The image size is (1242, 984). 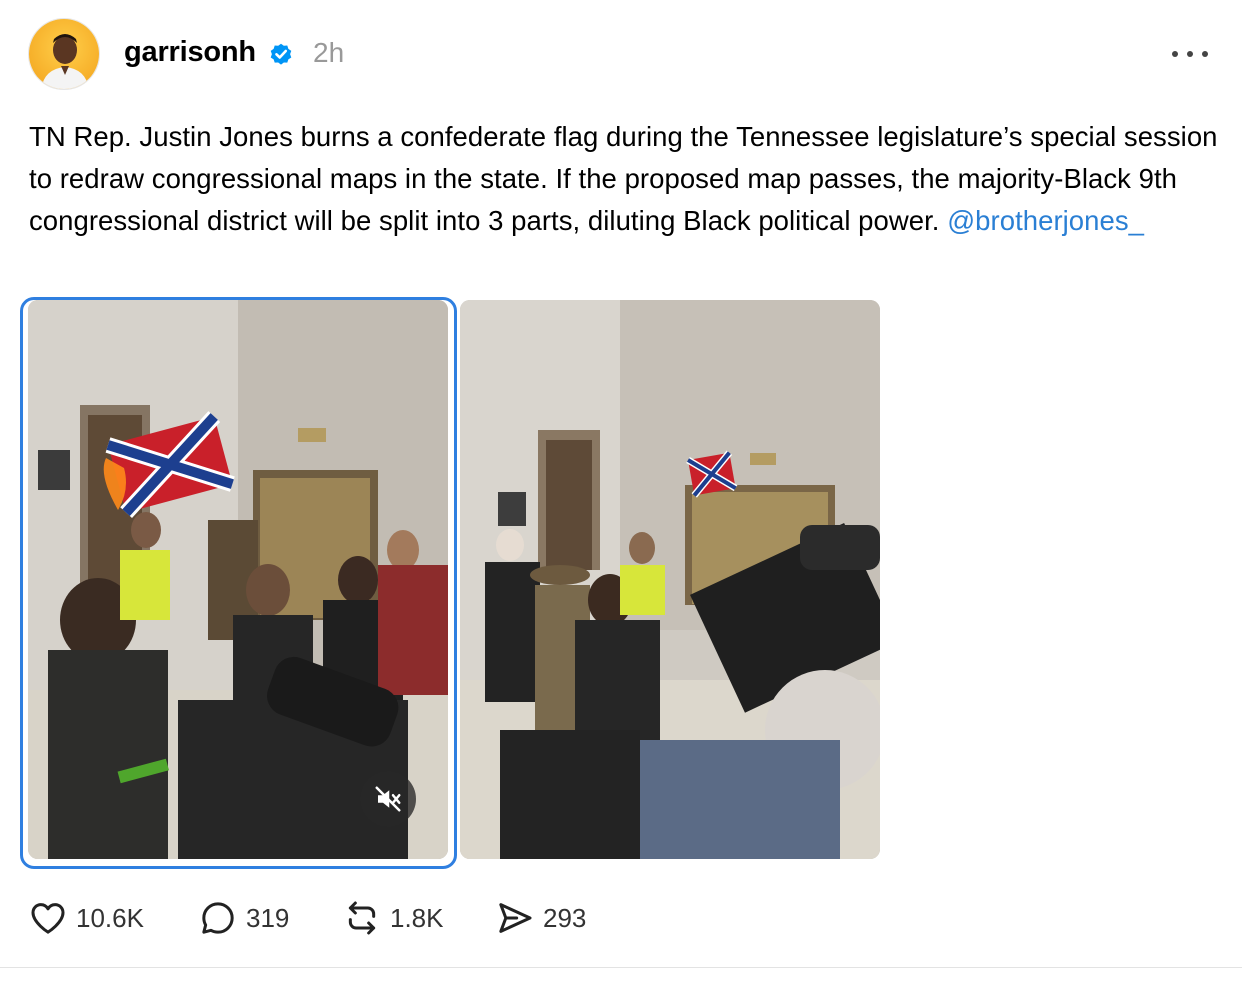 What do you see at coordinates (218, 918) in the screenshot?
I see `comment-icon` at bounding box center [218, 918].